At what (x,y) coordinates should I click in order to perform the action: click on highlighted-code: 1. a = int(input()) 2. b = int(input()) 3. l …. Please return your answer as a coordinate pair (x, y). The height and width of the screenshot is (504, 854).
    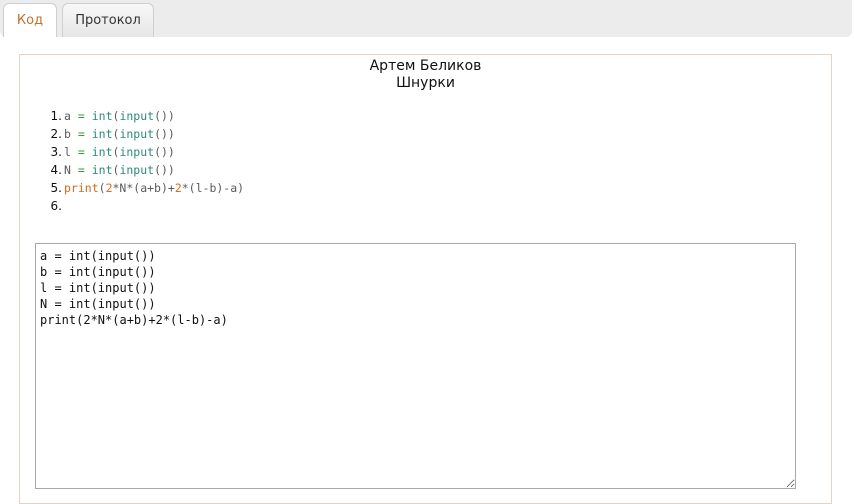
    Looking at the image, I should click on (142, 161).